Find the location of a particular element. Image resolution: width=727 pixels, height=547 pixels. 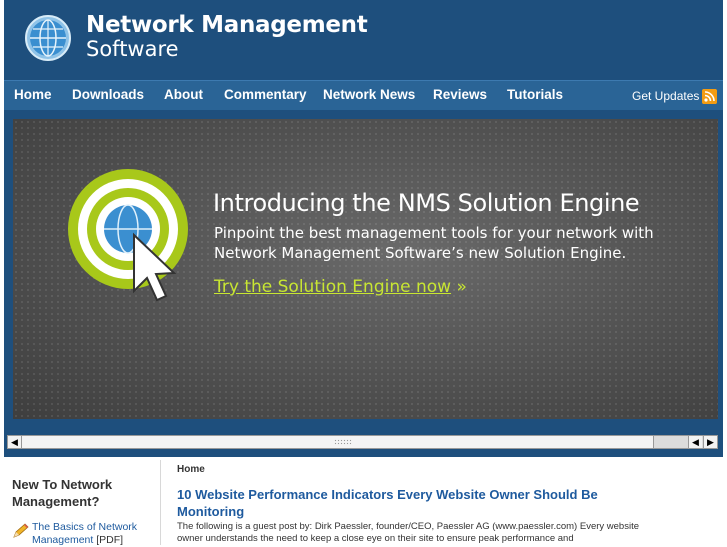

nav-item-reviews: Reviews is located at coordinates (460, 94).